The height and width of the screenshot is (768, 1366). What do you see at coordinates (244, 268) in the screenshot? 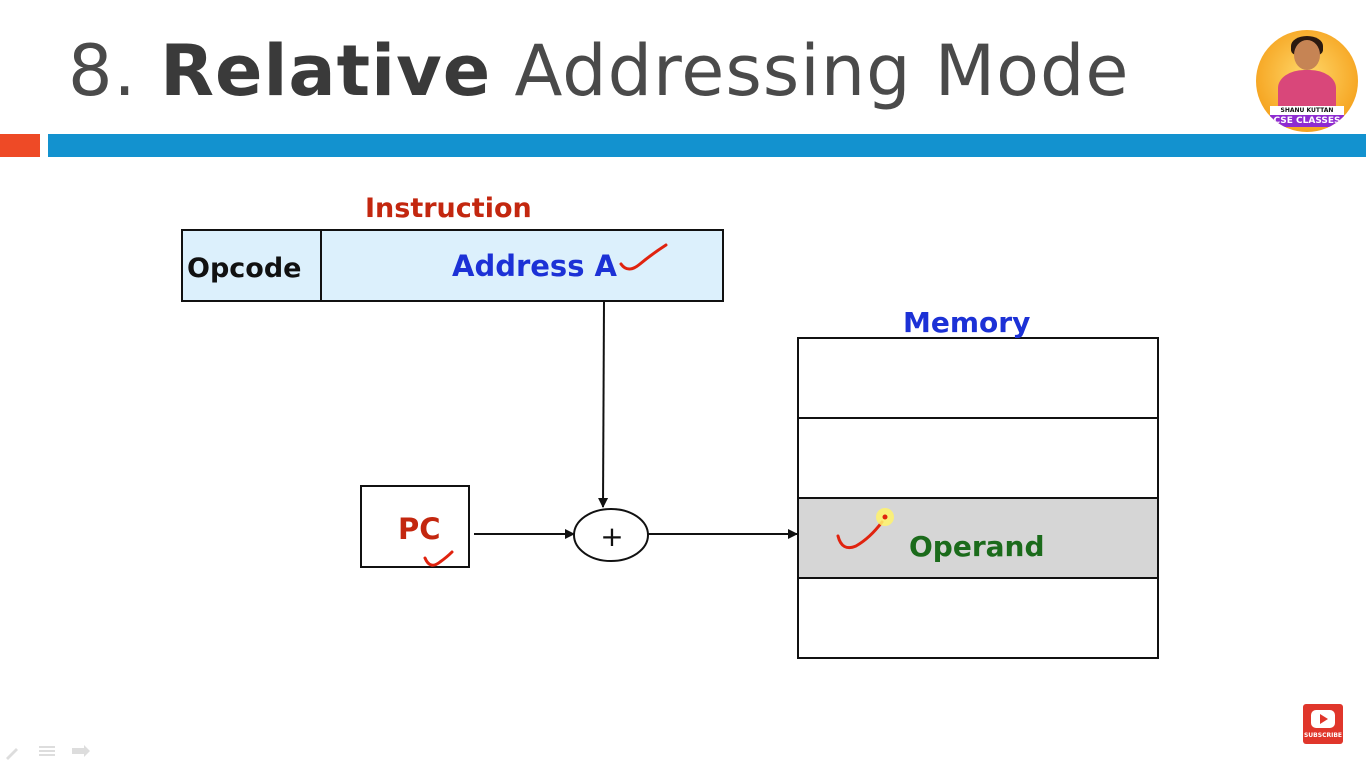
I see `opcode-label: Opcode` at bounding box center [244, 268].